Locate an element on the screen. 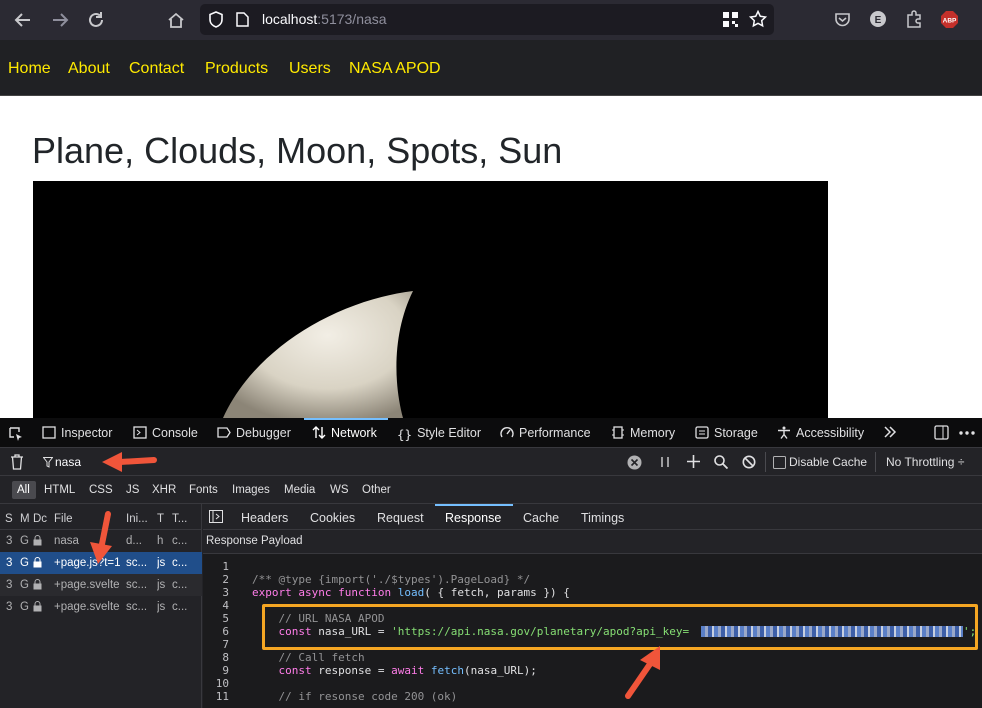 This screenshot has width=982, height=708. tab-headers: Headers is located at coordinates (264, 518).